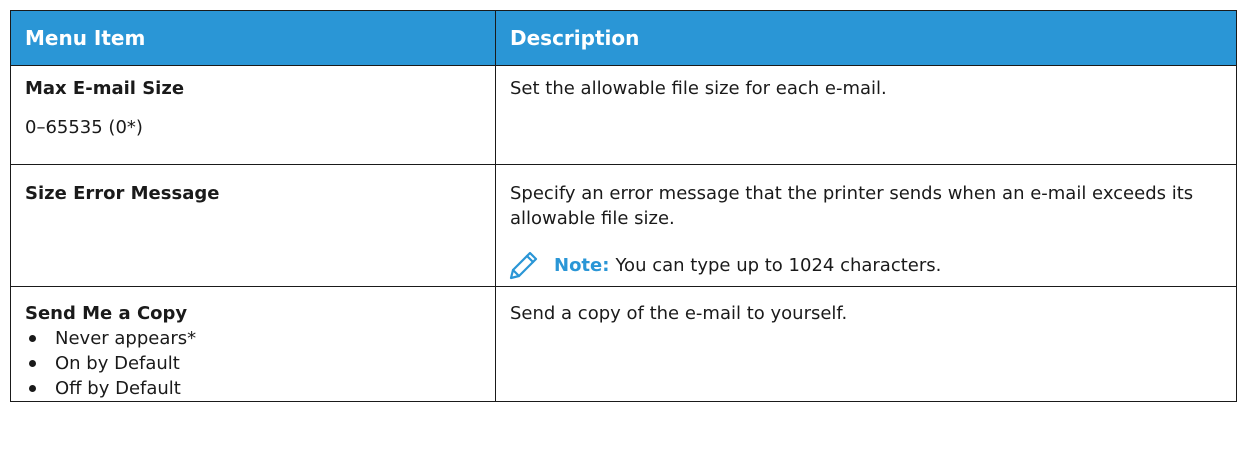  Describe the element at coordinates (523, 265) in the screenshot. I see `pencil-icon` at that location.